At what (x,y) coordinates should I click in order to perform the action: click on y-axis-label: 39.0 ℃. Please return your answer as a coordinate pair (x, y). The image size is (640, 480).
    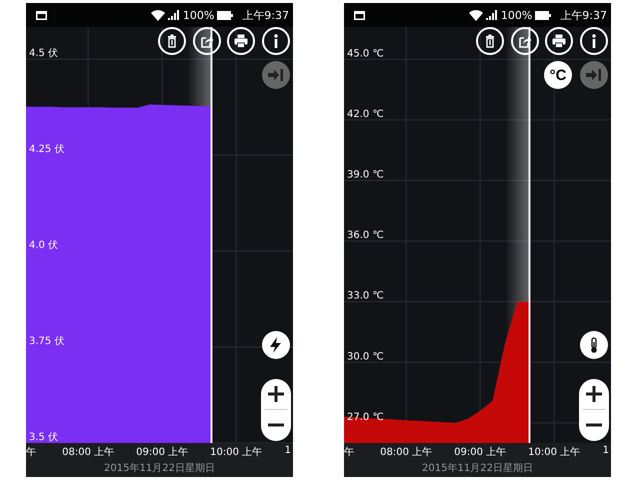
    Looking at the image, I should click on (365, 175).